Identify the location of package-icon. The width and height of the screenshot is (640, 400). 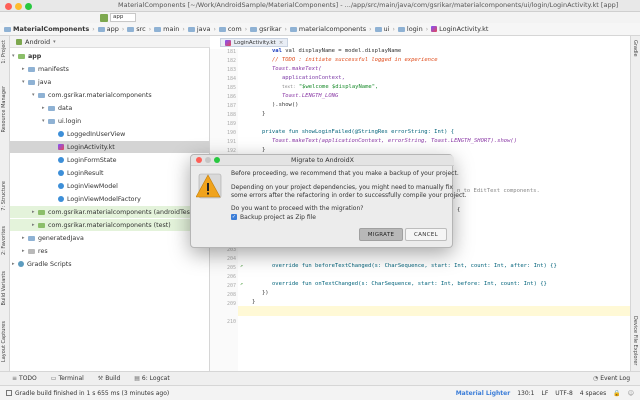
(41, 225).